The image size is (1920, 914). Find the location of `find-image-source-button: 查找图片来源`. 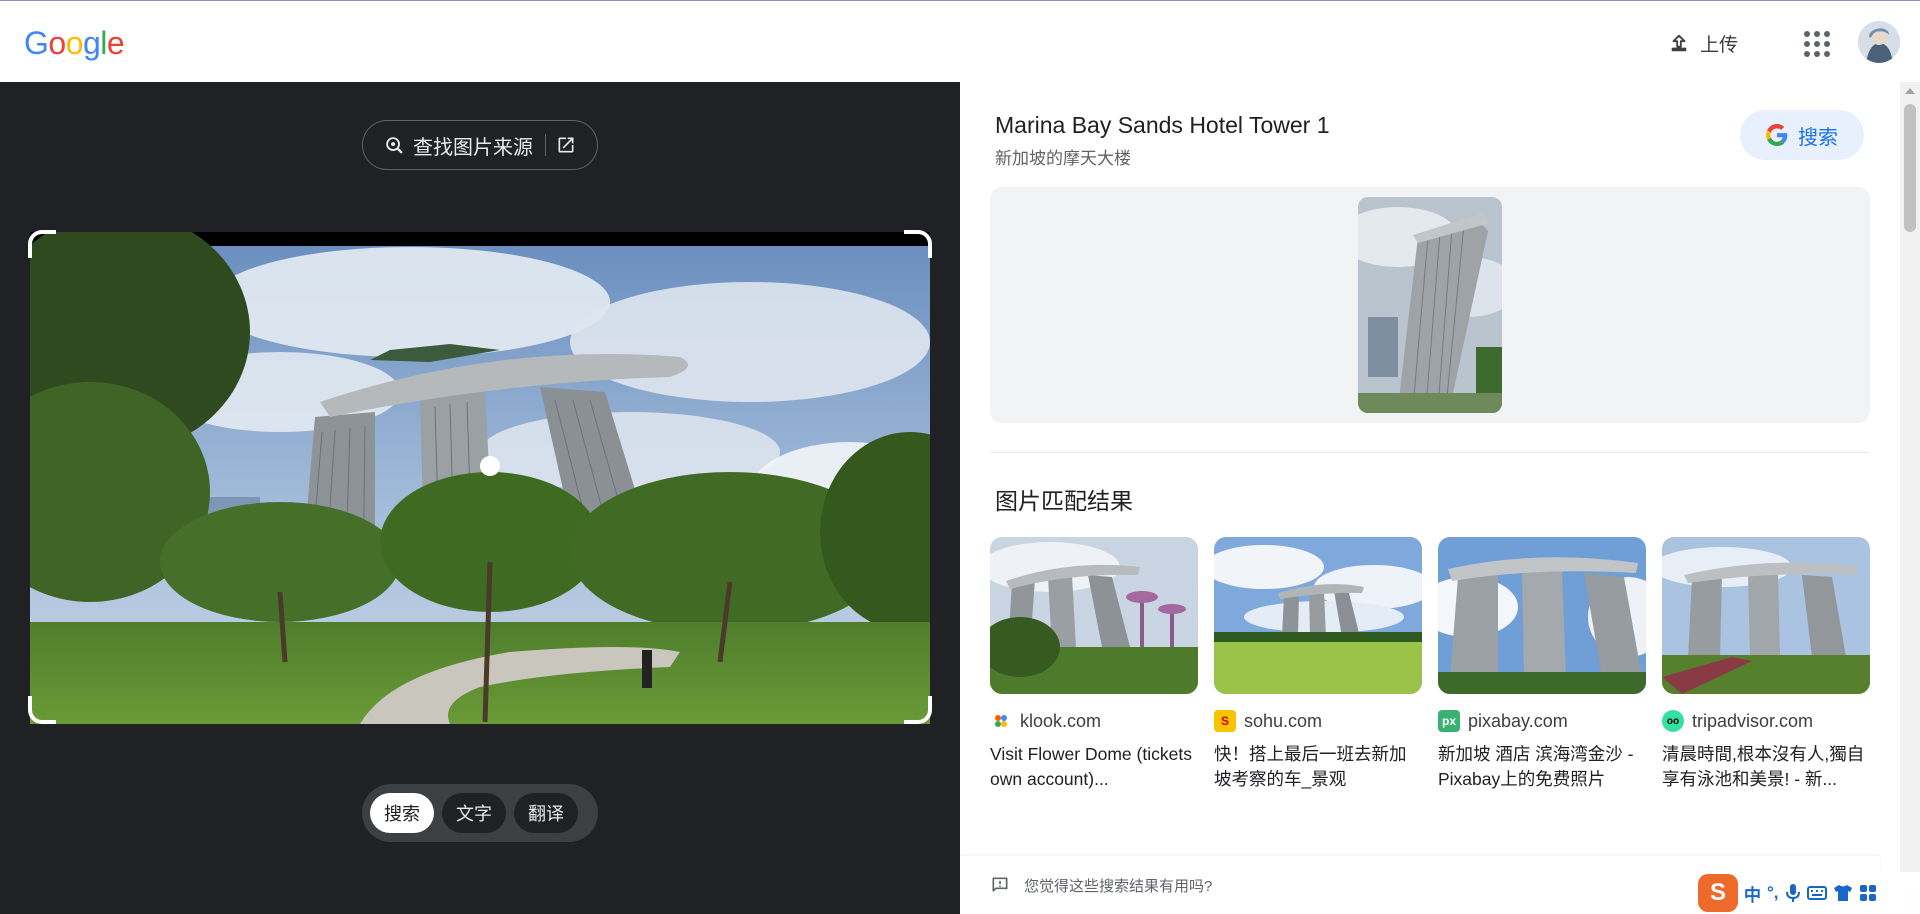

find-image-source-button: 查找图片来源 is located at coordinates (480, 145).